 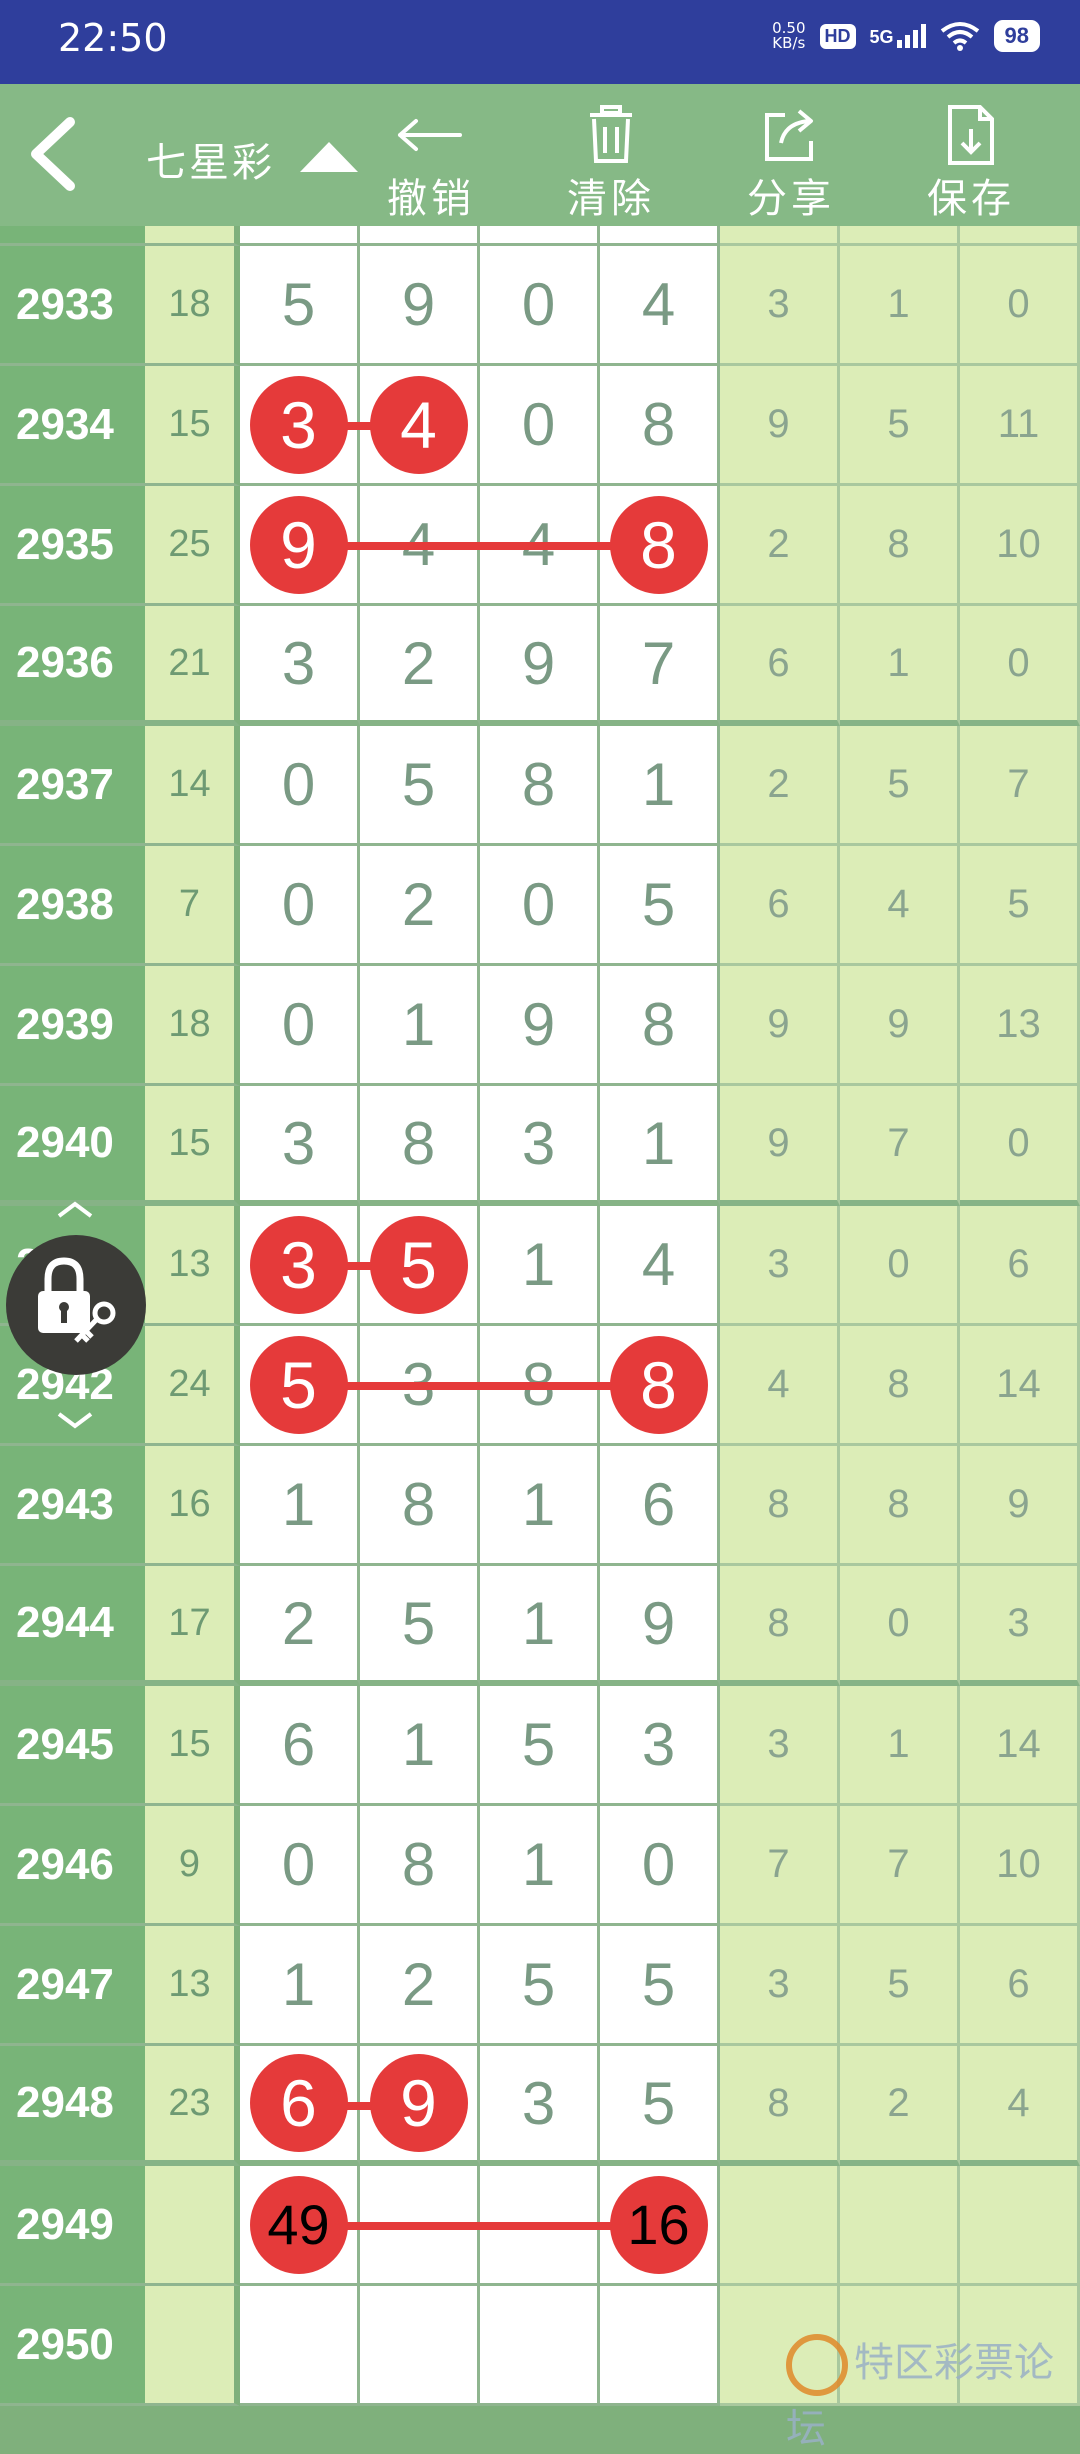 I want to click on share-button: 分享, so click(x=791, y=163).